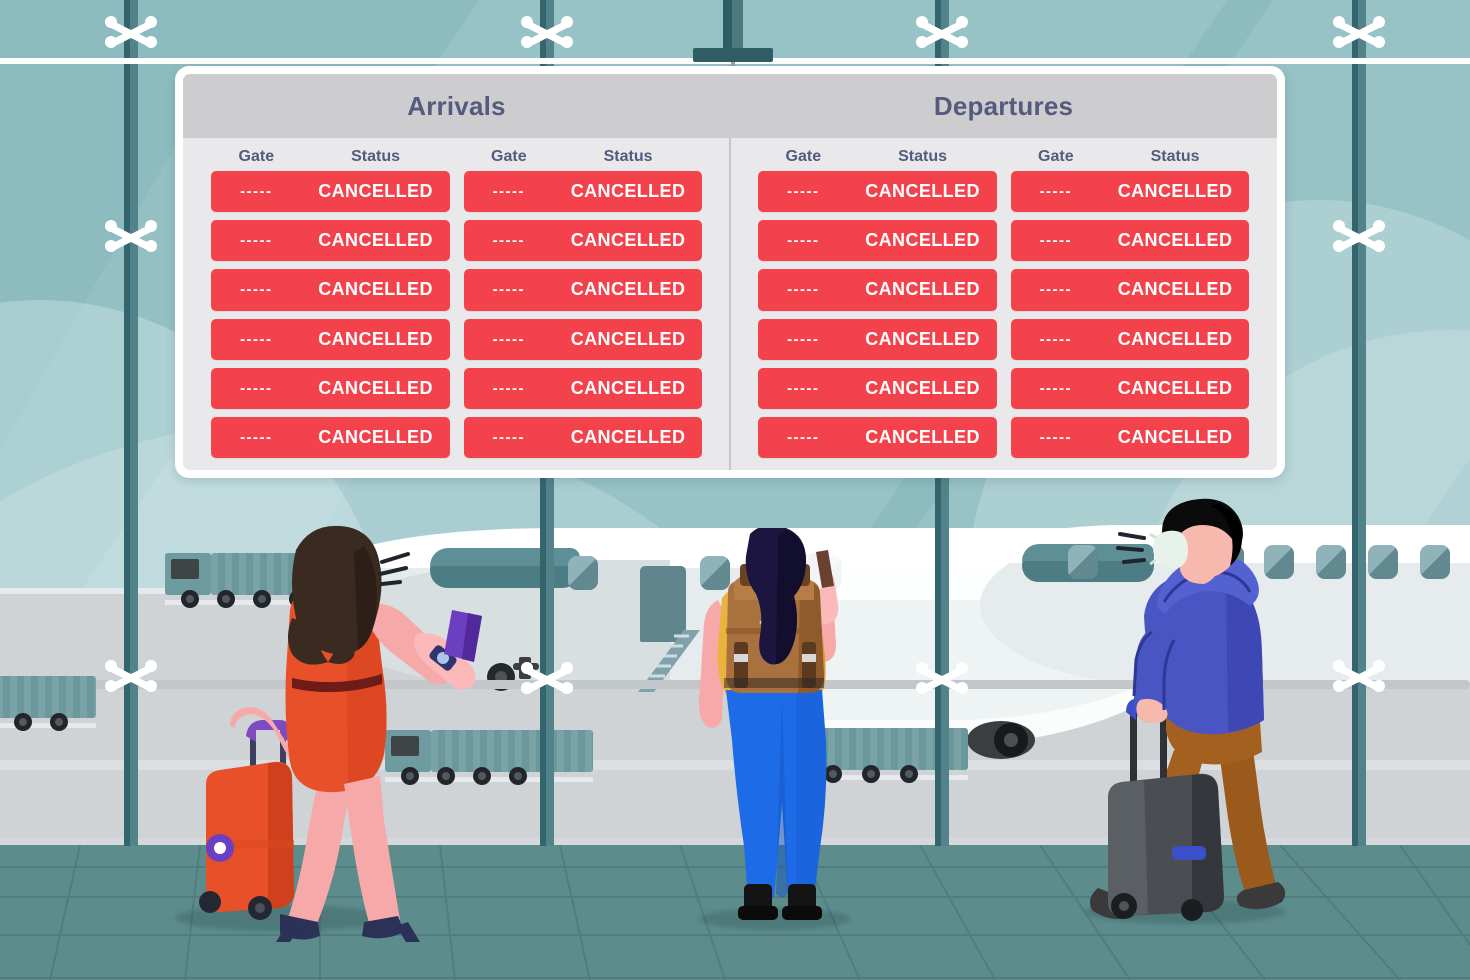  Describe the element at coordinates (340, 733) in the screenshot. I see `woman-orange-dress` at that location.